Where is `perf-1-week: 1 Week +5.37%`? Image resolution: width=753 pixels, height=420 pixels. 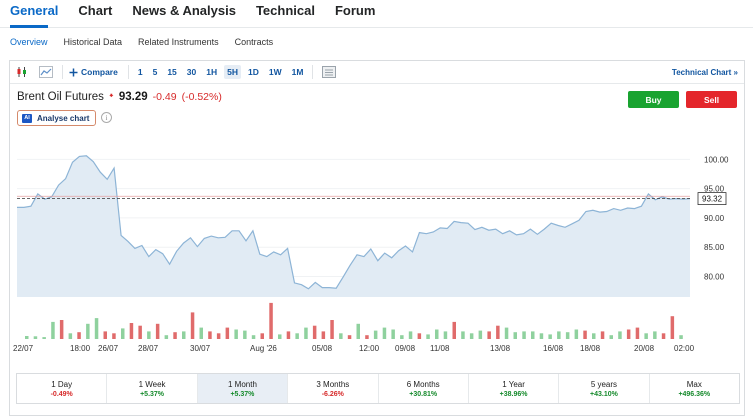
perf-1-week: 1 Week +5.37% is located at coordinates (152, 388).